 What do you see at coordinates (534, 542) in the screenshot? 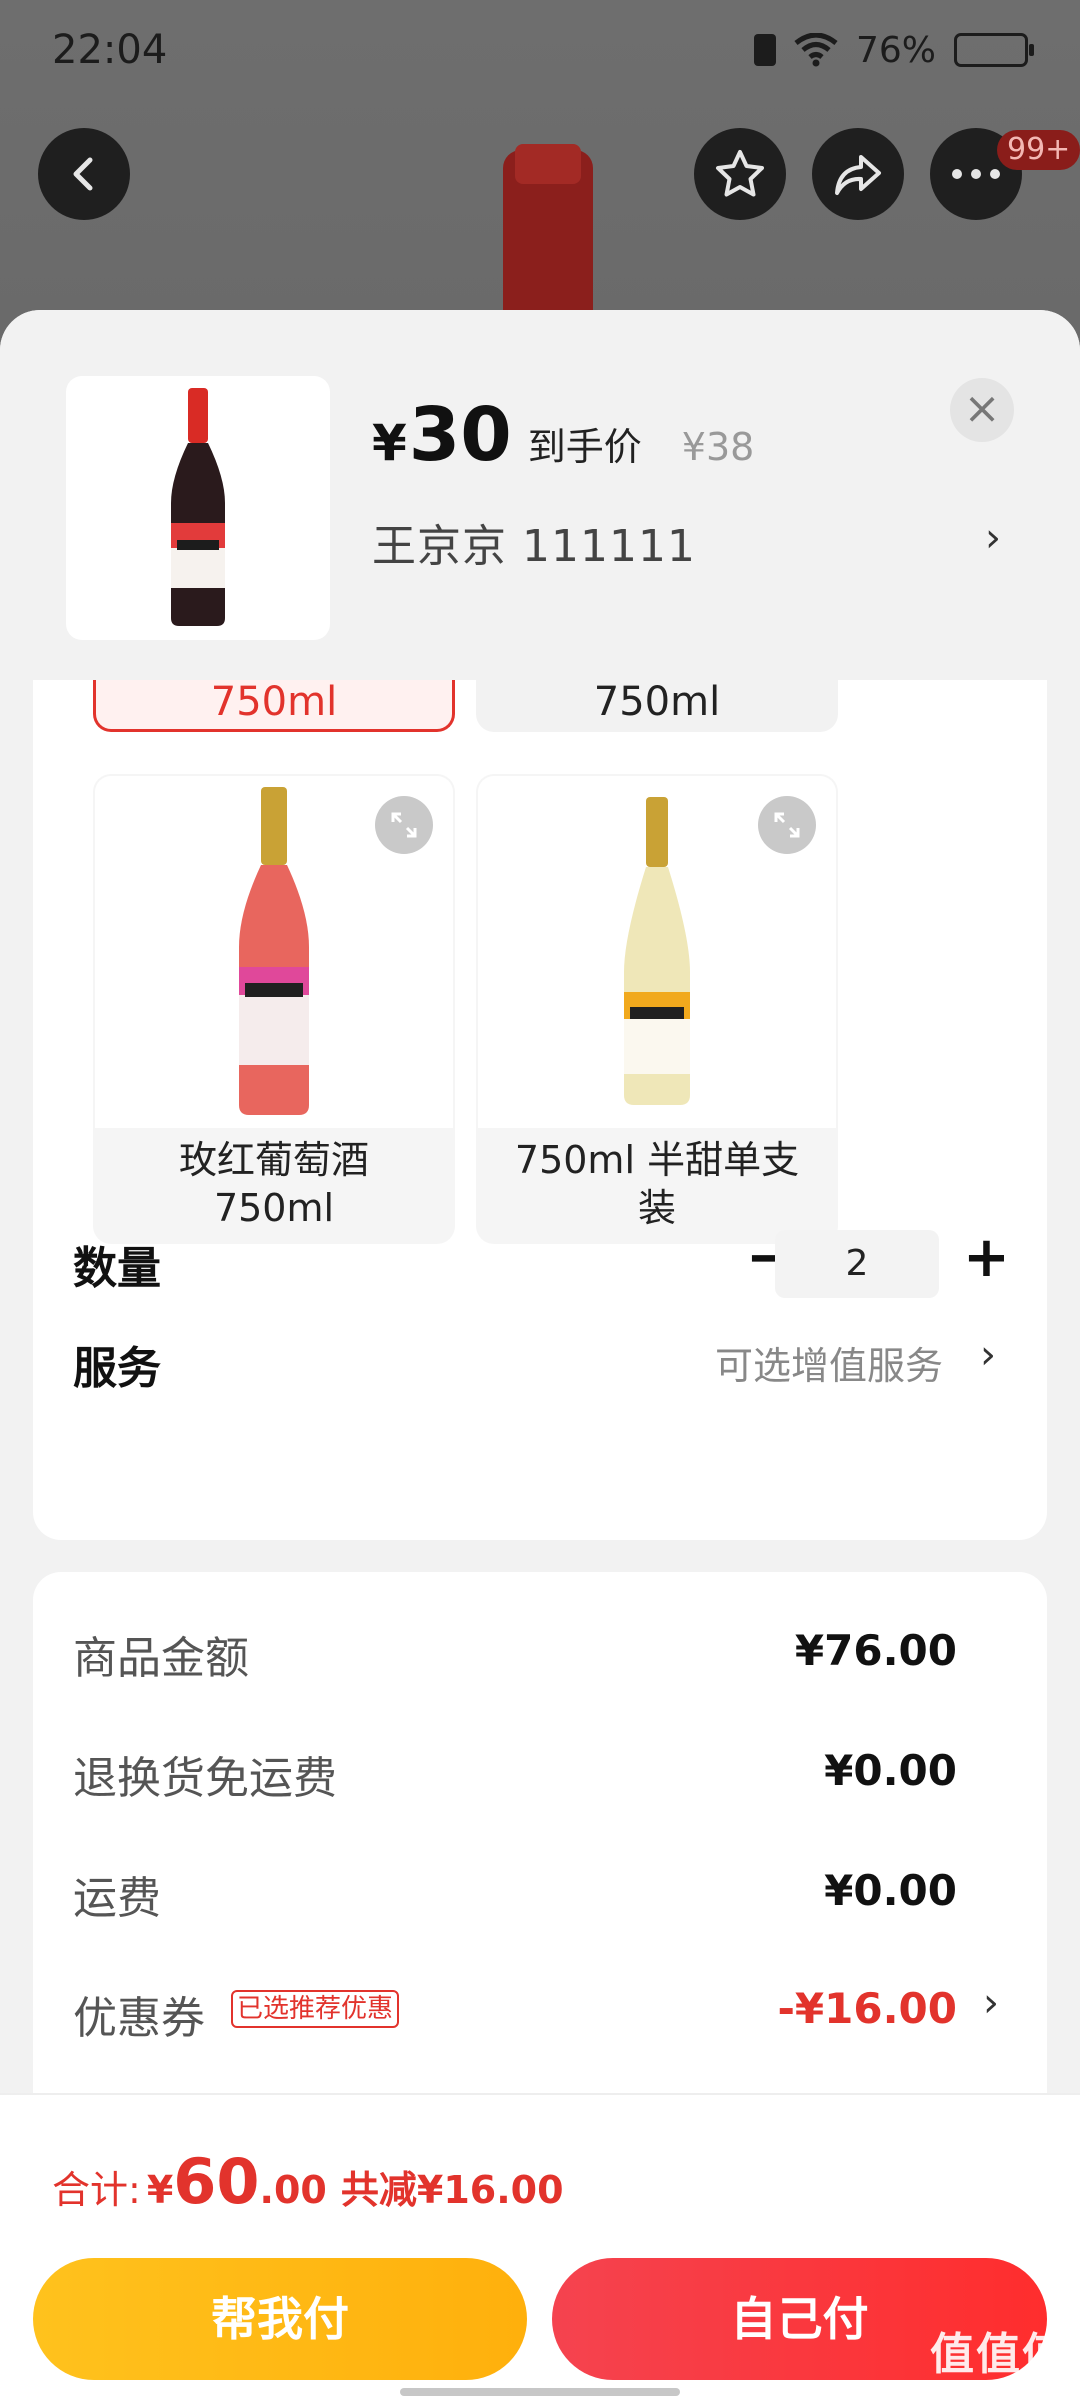
I see `seller-info: 王京京 111111` at bounding box center [534, 542].